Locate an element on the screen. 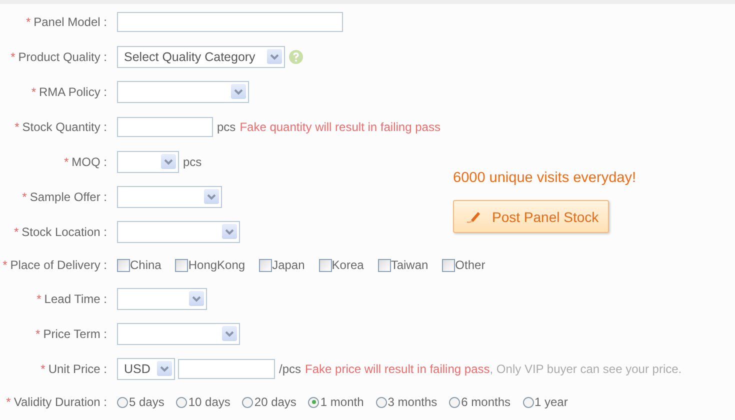  checkbox-label: HongKong is located at coordinates (217, 265).